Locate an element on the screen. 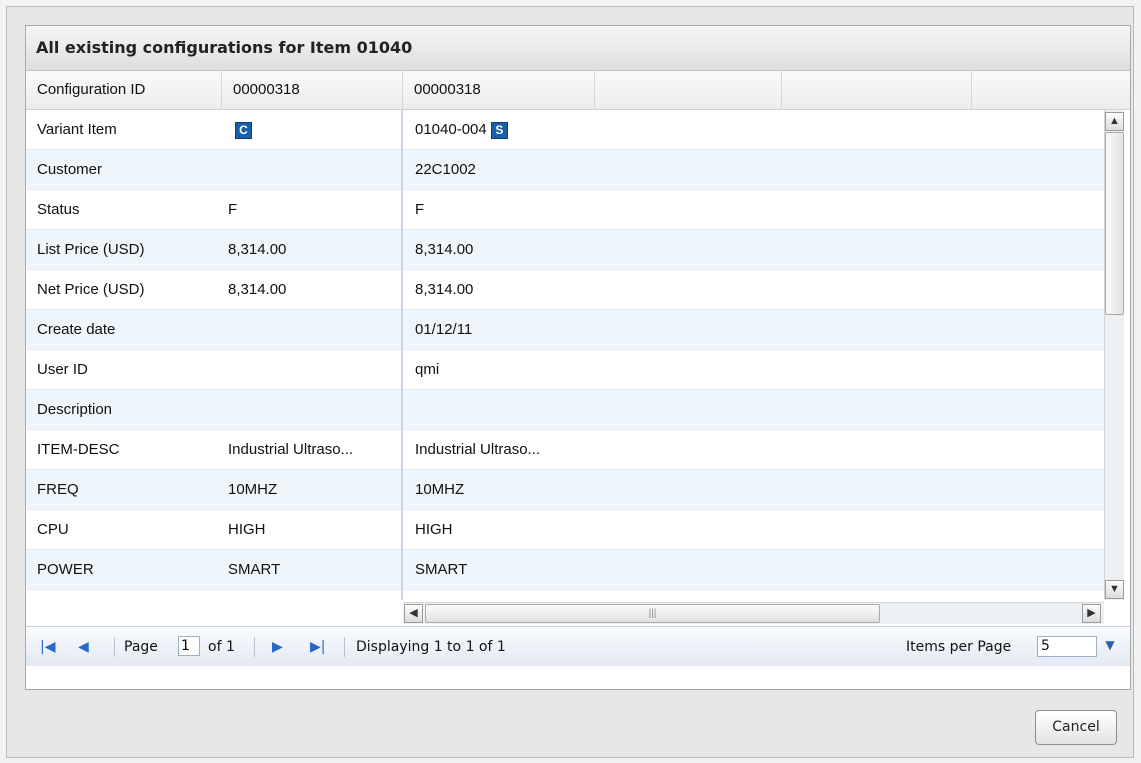  scroll-right-icon: ▶ is located at coordinates (1091, 613).